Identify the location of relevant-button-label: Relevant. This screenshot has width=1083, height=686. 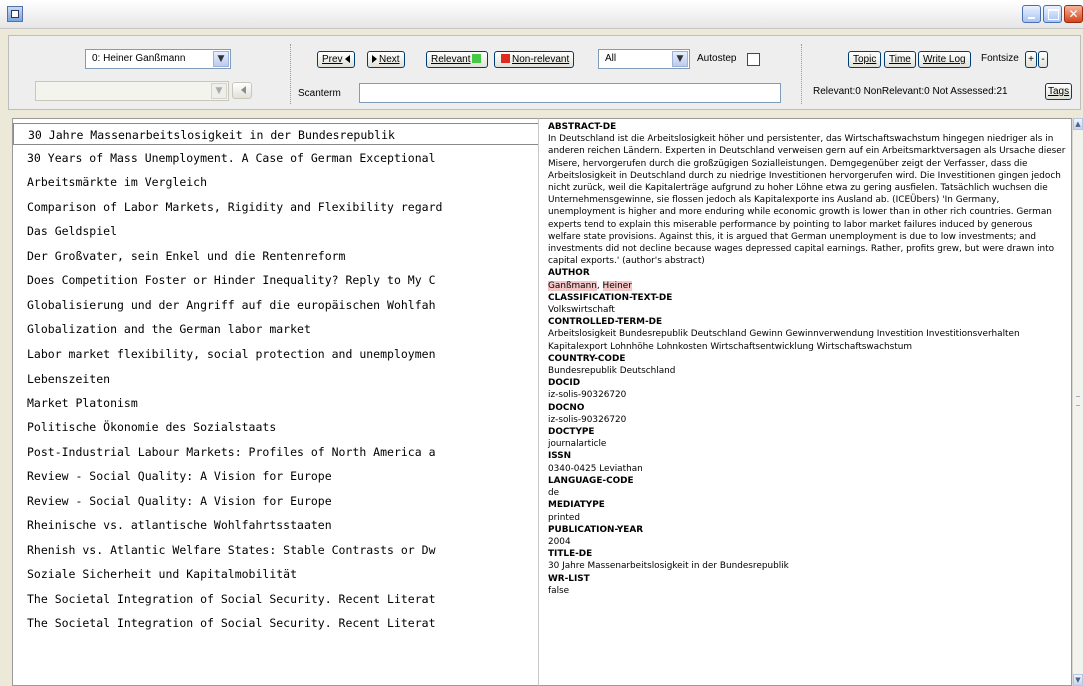
(451, 59).